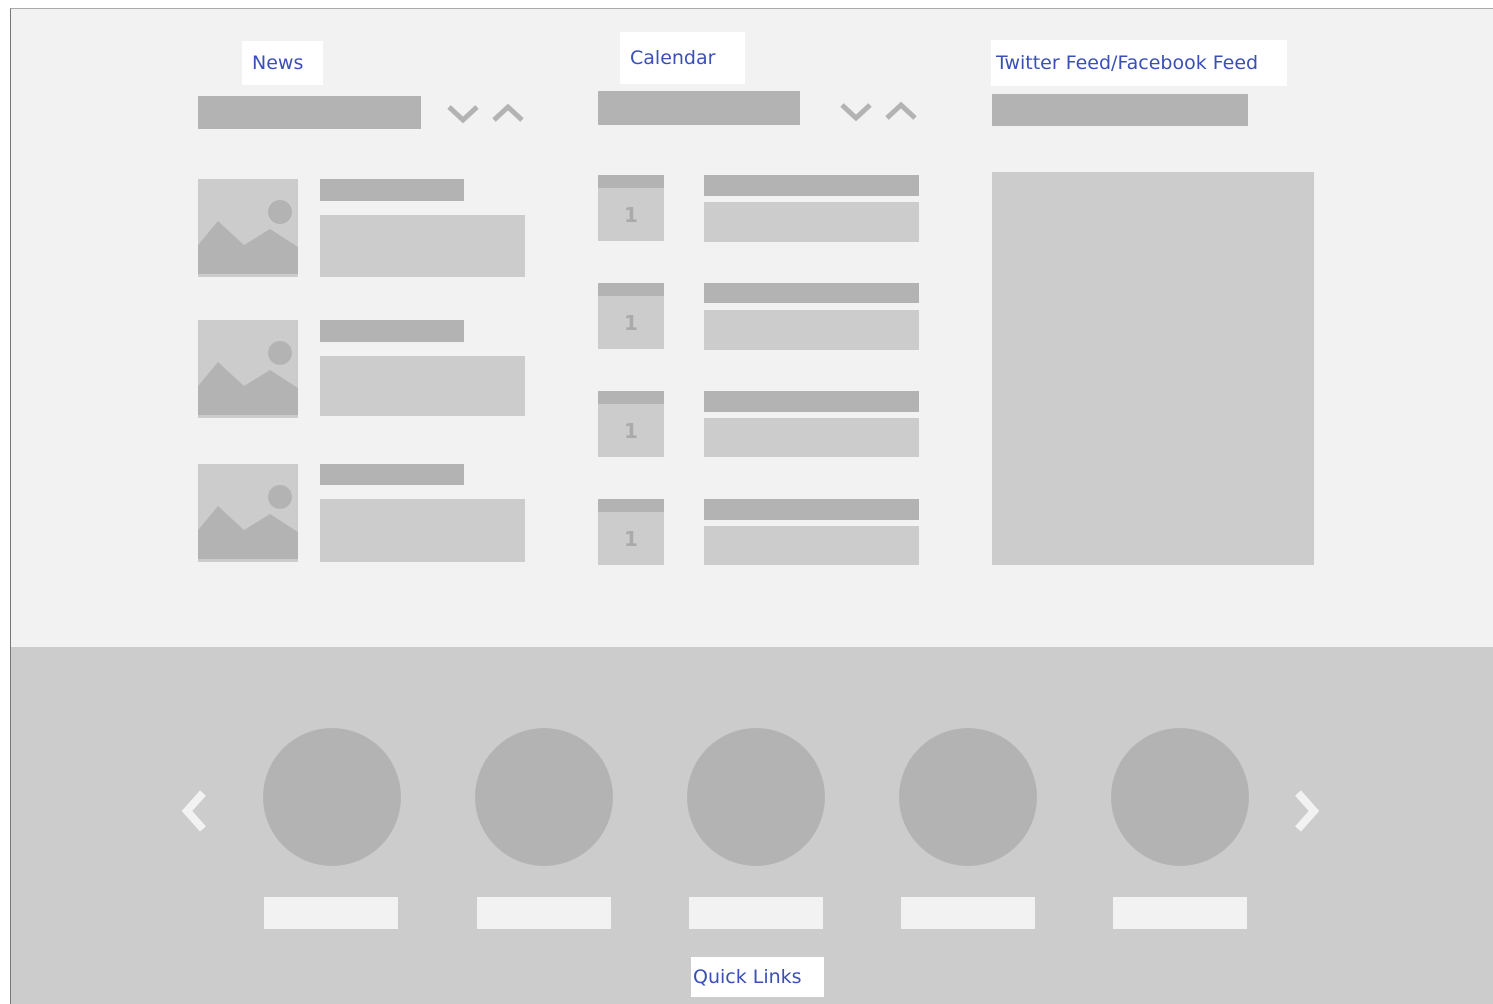  I want to click on news-heading: News, so click(282, 63).